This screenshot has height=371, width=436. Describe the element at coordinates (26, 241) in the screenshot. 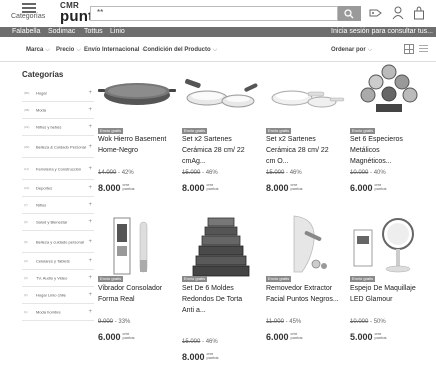

I see `category-icon: (5)` at that location.